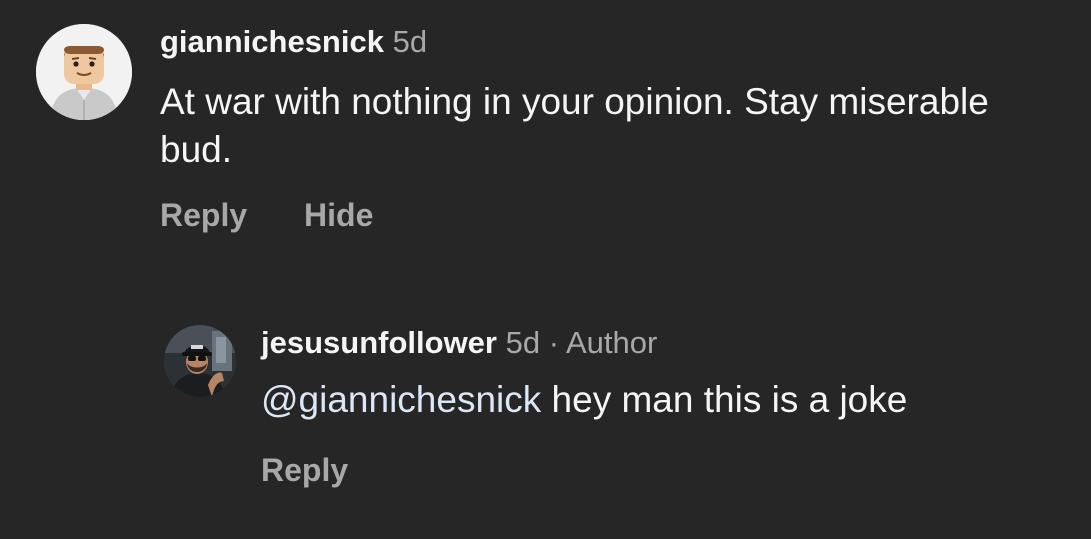 The image size is (1091, 539). I want to click on hide-button: Hide, so click(338, 215).